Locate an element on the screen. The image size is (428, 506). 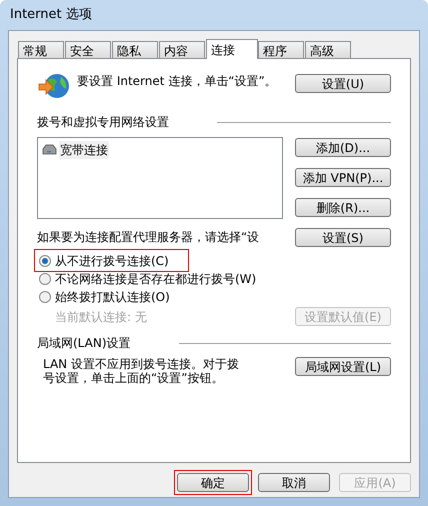
lan-text: LAN 设置不应用到拨号连接。对于拨号设置，单击上面的“设置”按钮。 is located at coordinates (141, 371).